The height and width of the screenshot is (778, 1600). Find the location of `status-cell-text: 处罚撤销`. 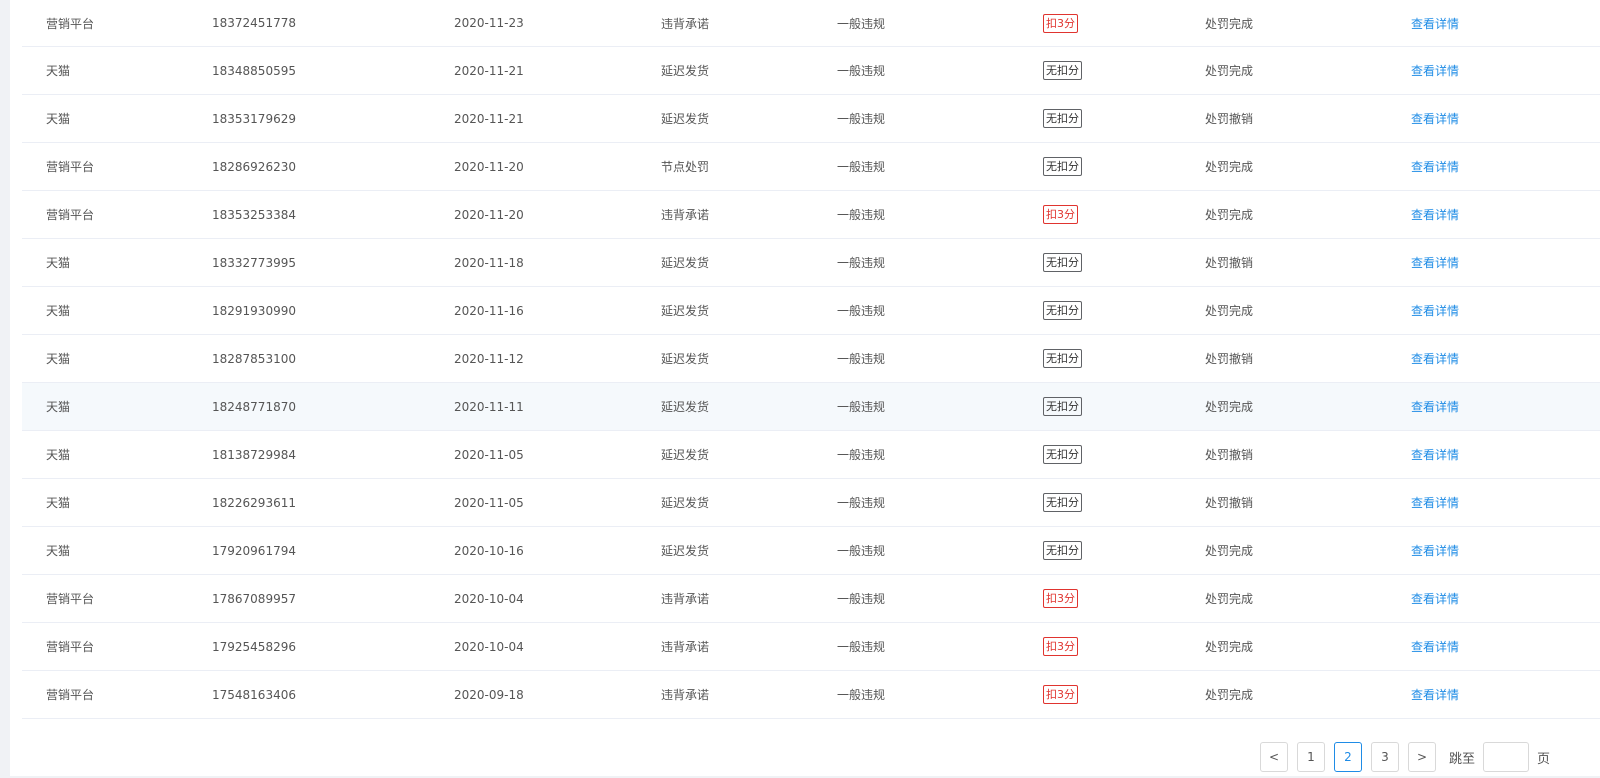

status-cell-text: 处罚撤销 is located at coordinates (1229, 359).